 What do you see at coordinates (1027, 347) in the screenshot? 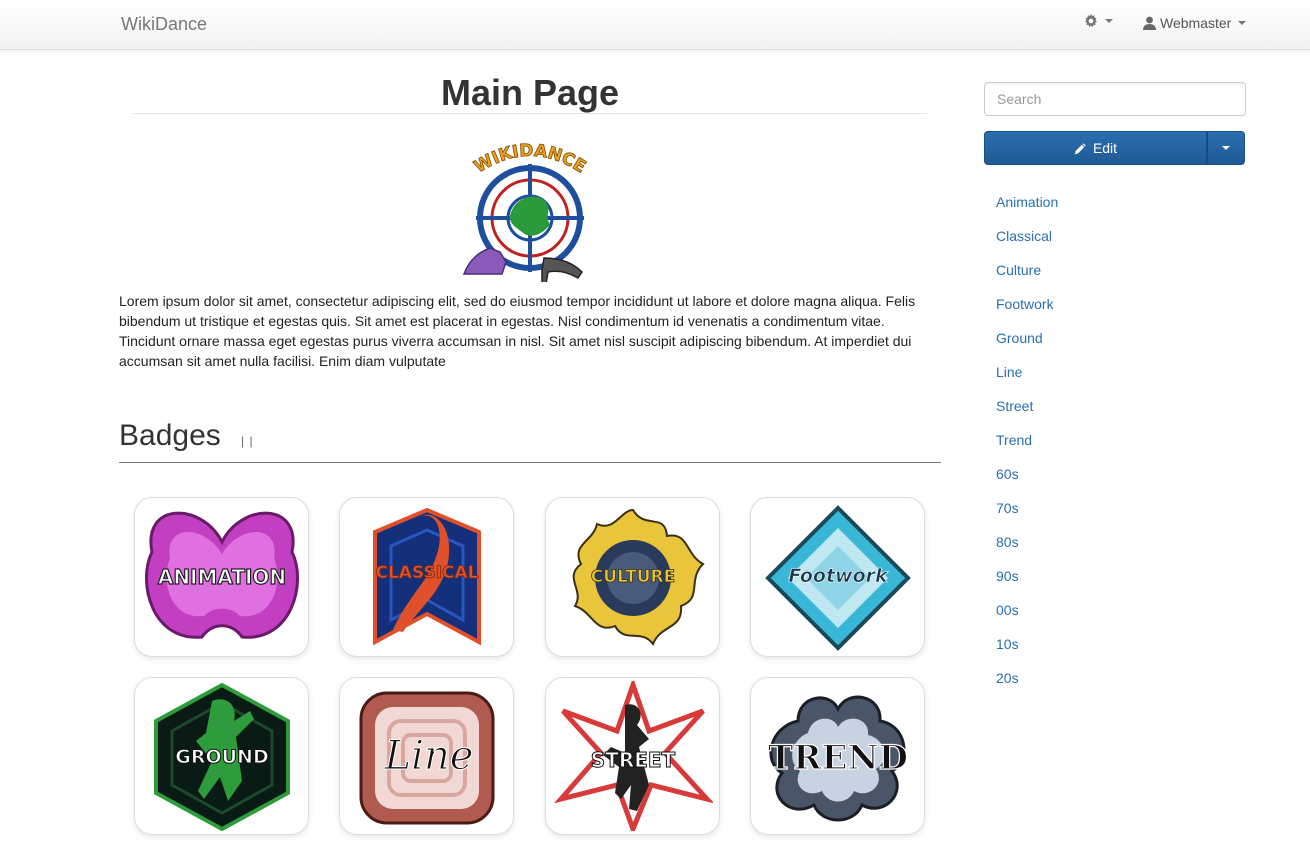
I see `category-link-ground: Ground` at bounding box center [1027, 347].